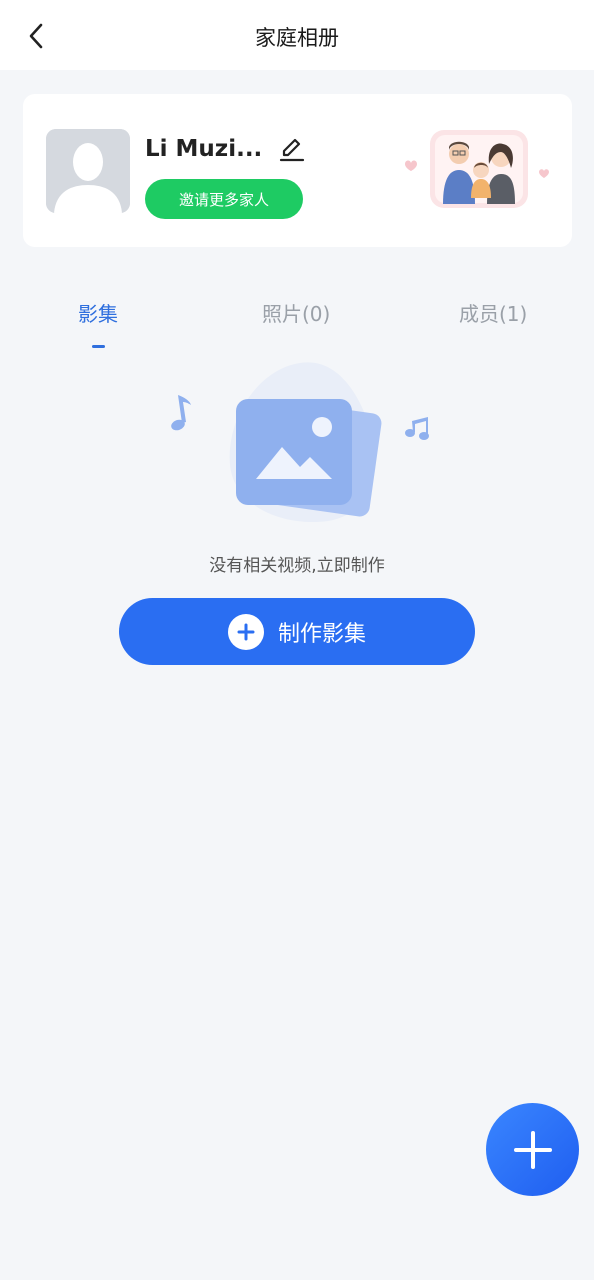 The image size is (594, 1280). Describe the element at coordinates (98, 346) in the screenshot. I see `active-tab-indicator` at that location.